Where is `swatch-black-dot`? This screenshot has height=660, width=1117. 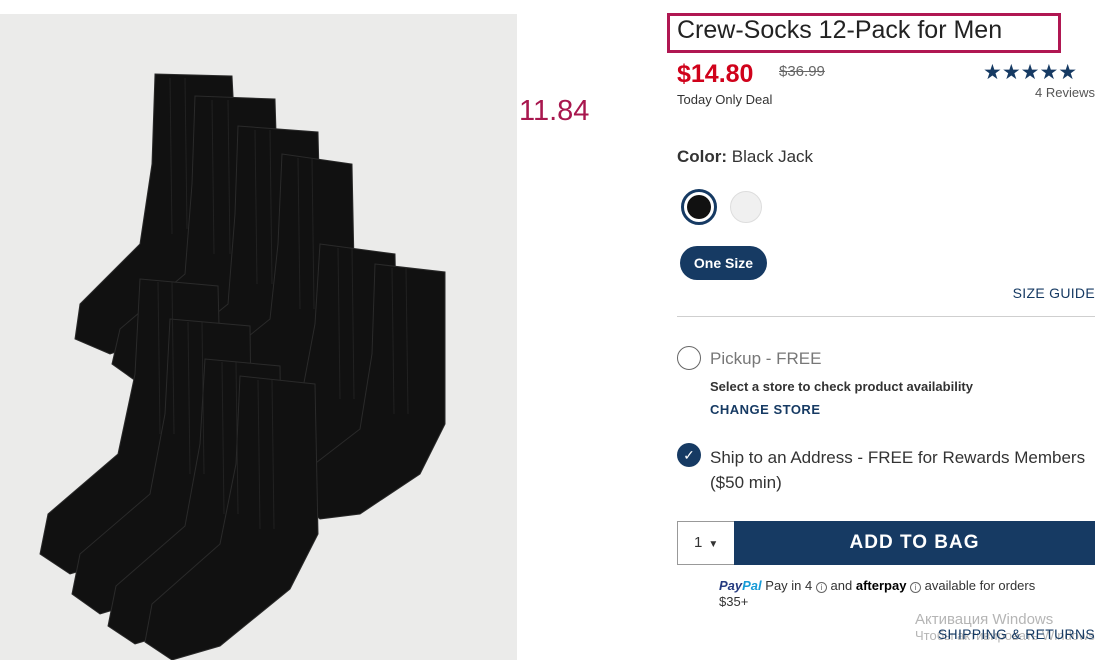 swatch-black-dot is located at coordinates (699, 207).